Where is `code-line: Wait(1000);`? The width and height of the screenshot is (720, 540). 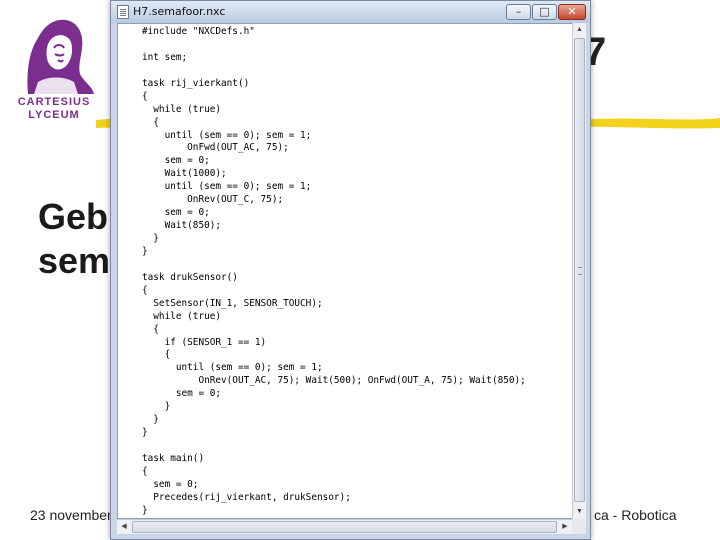 code-line: Wait(1000); is located at coordinates (184, 174).